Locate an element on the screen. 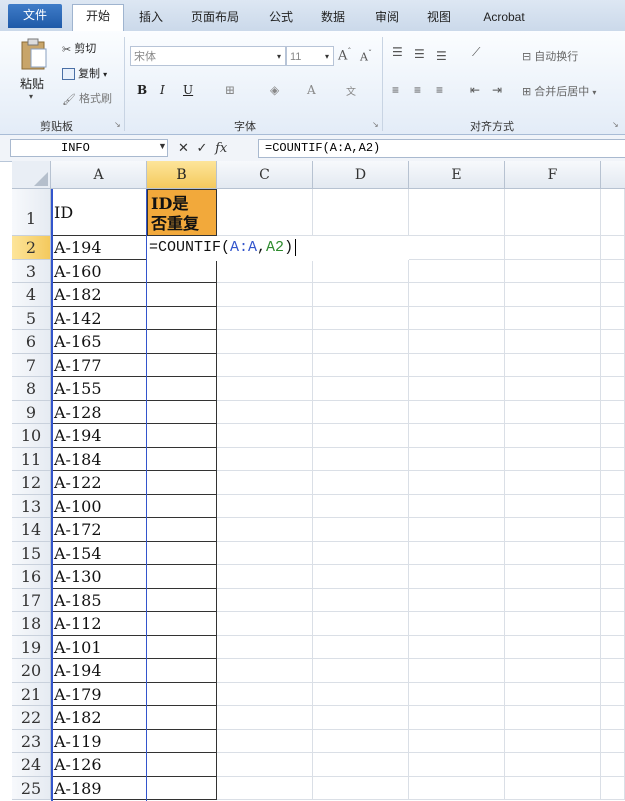 This screenshot has width=625, height=801. copy-button: 复制 ▾ is located at coordinates (84, 73).